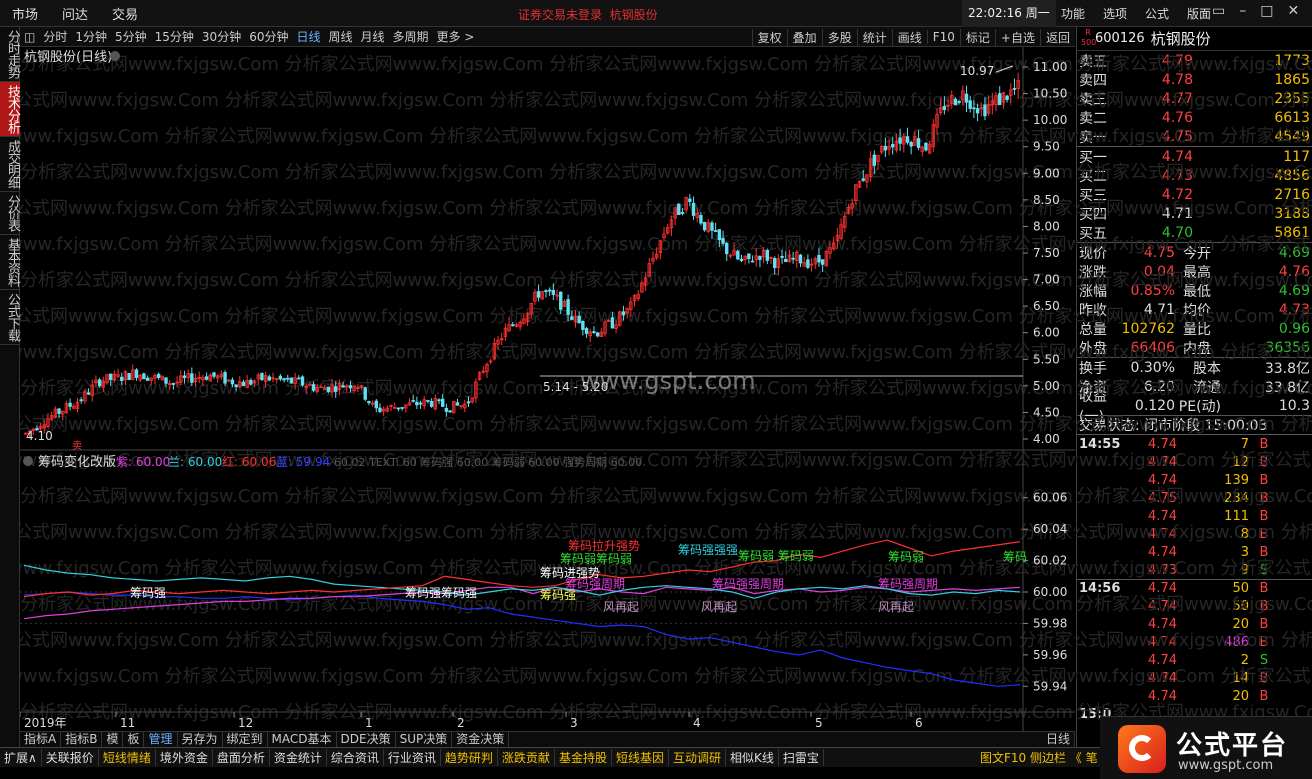 Image resolution: width=1312 pixels, height=779 pixels. I want to click on bottom-item-3: 境外资金, so click(184, 757).